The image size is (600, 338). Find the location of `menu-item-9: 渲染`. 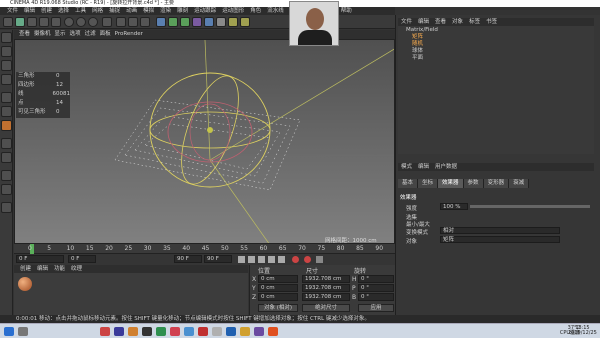

menu-item-9: 渲染 is located at coordinates (165, 11).